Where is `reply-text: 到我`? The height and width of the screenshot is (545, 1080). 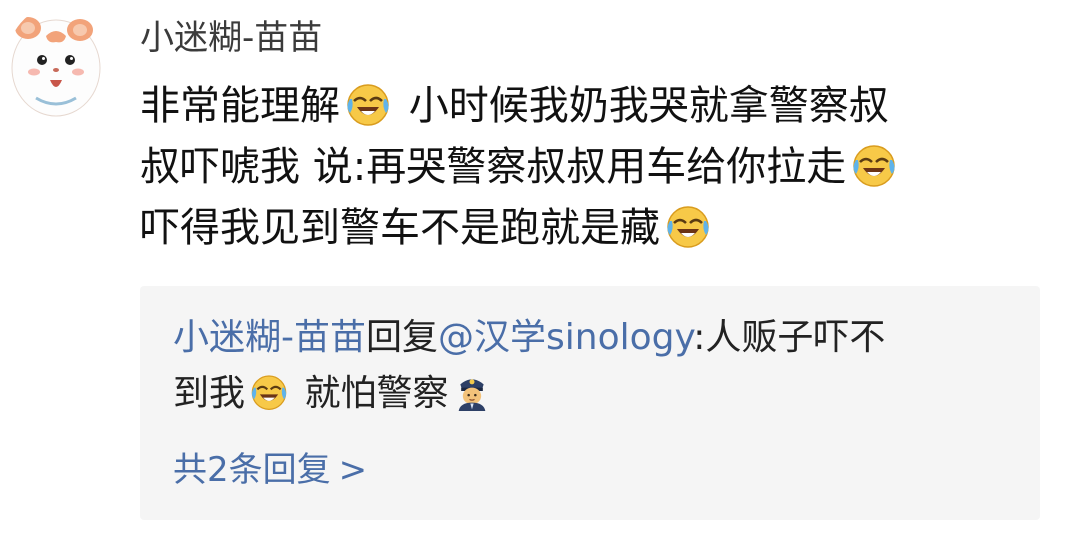
reply-text: 到我 is located at coordinates (209, 393).